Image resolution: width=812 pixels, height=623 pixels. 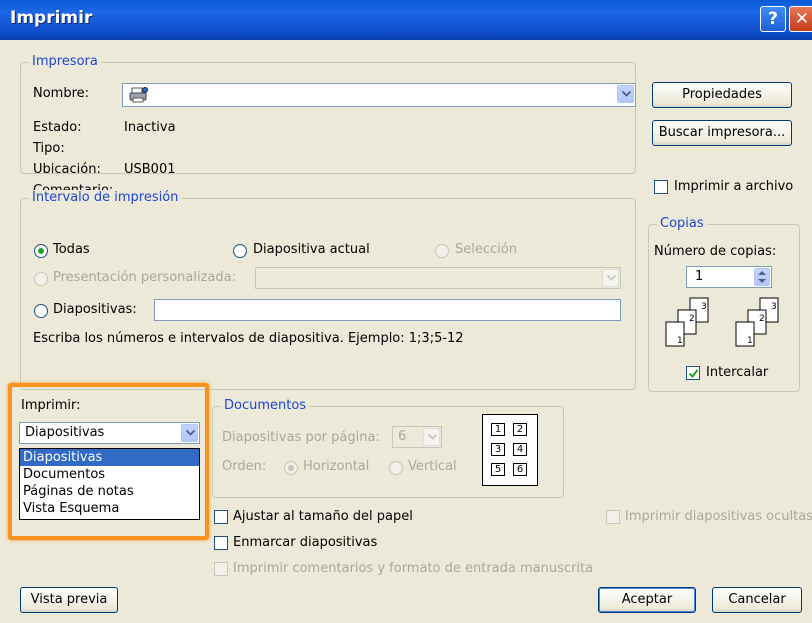 What do you see at coordinates (520, 429) in the screenshot?
I see `preview-slide-2: 2` at bounding box center [520, 429].